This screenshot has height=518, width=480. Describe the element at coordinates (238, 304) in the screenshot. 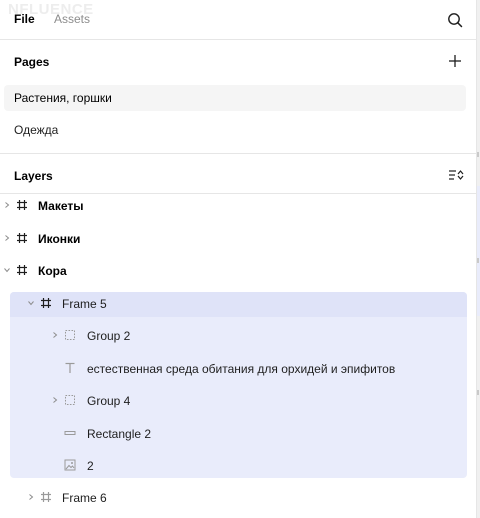

I see `layer-row-frame-5: Frame 5` at that location.